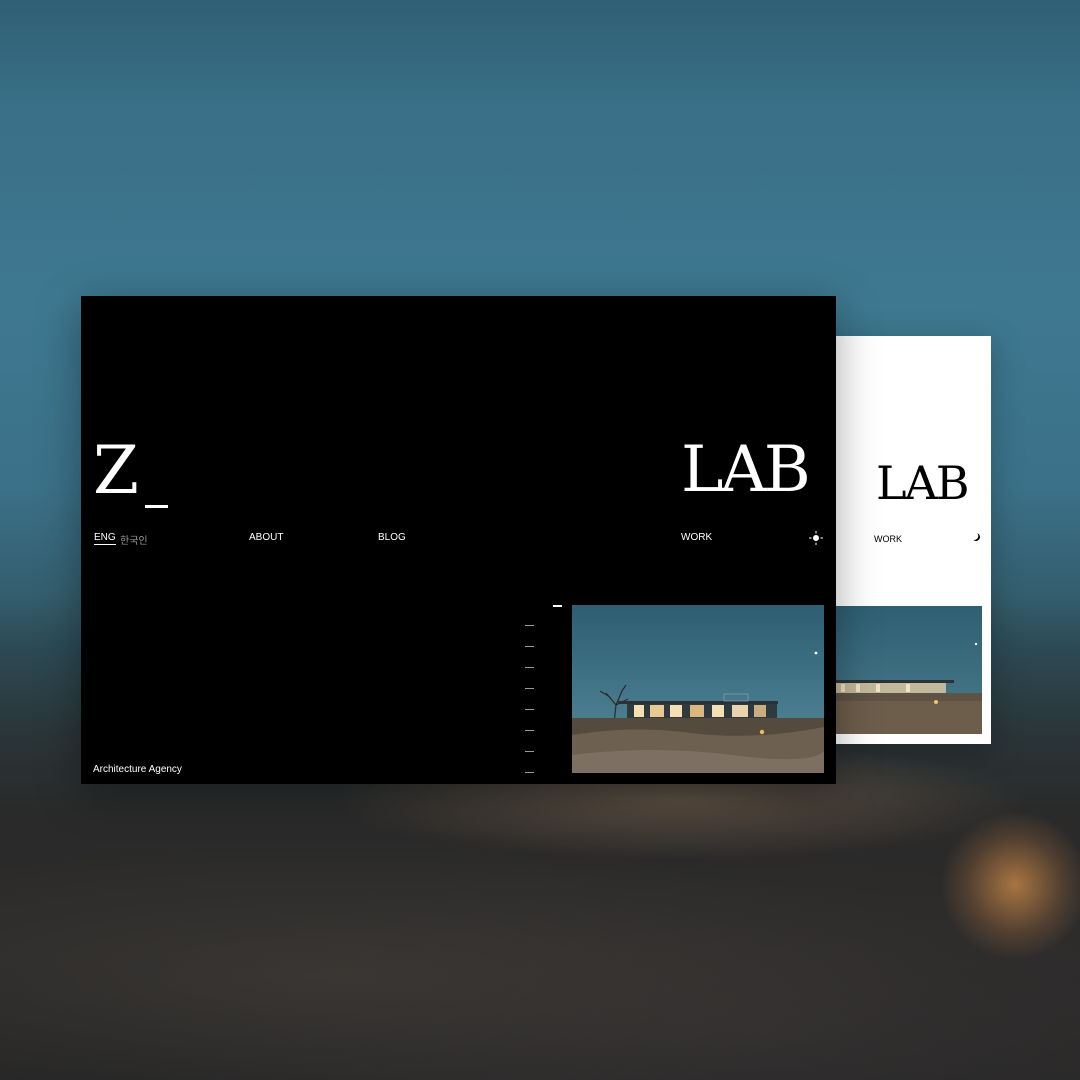  What do you see at coordinates (888, 539) in the screenshot?
I see `light-nav-work: WORK` at bounding box center [888, 539].